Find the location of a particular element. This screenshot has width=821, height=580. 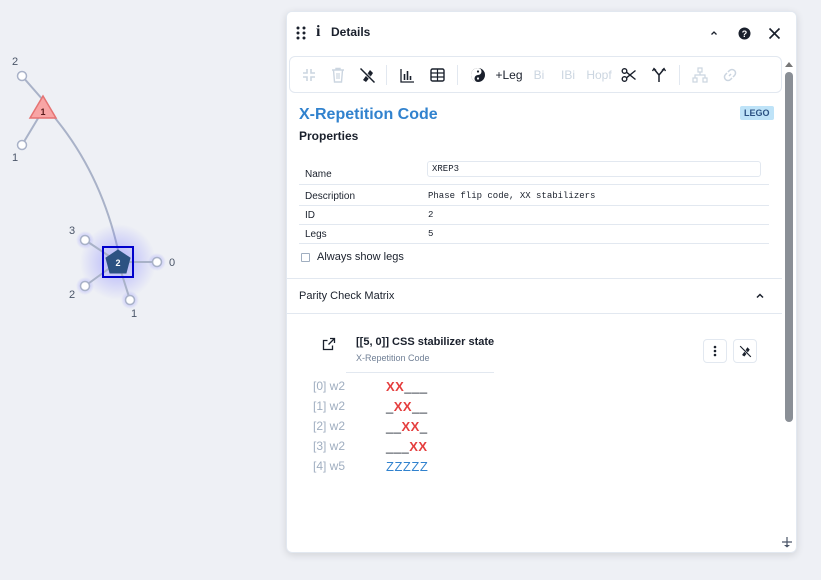

cut-tool-button is located at coordinates (629, 75).